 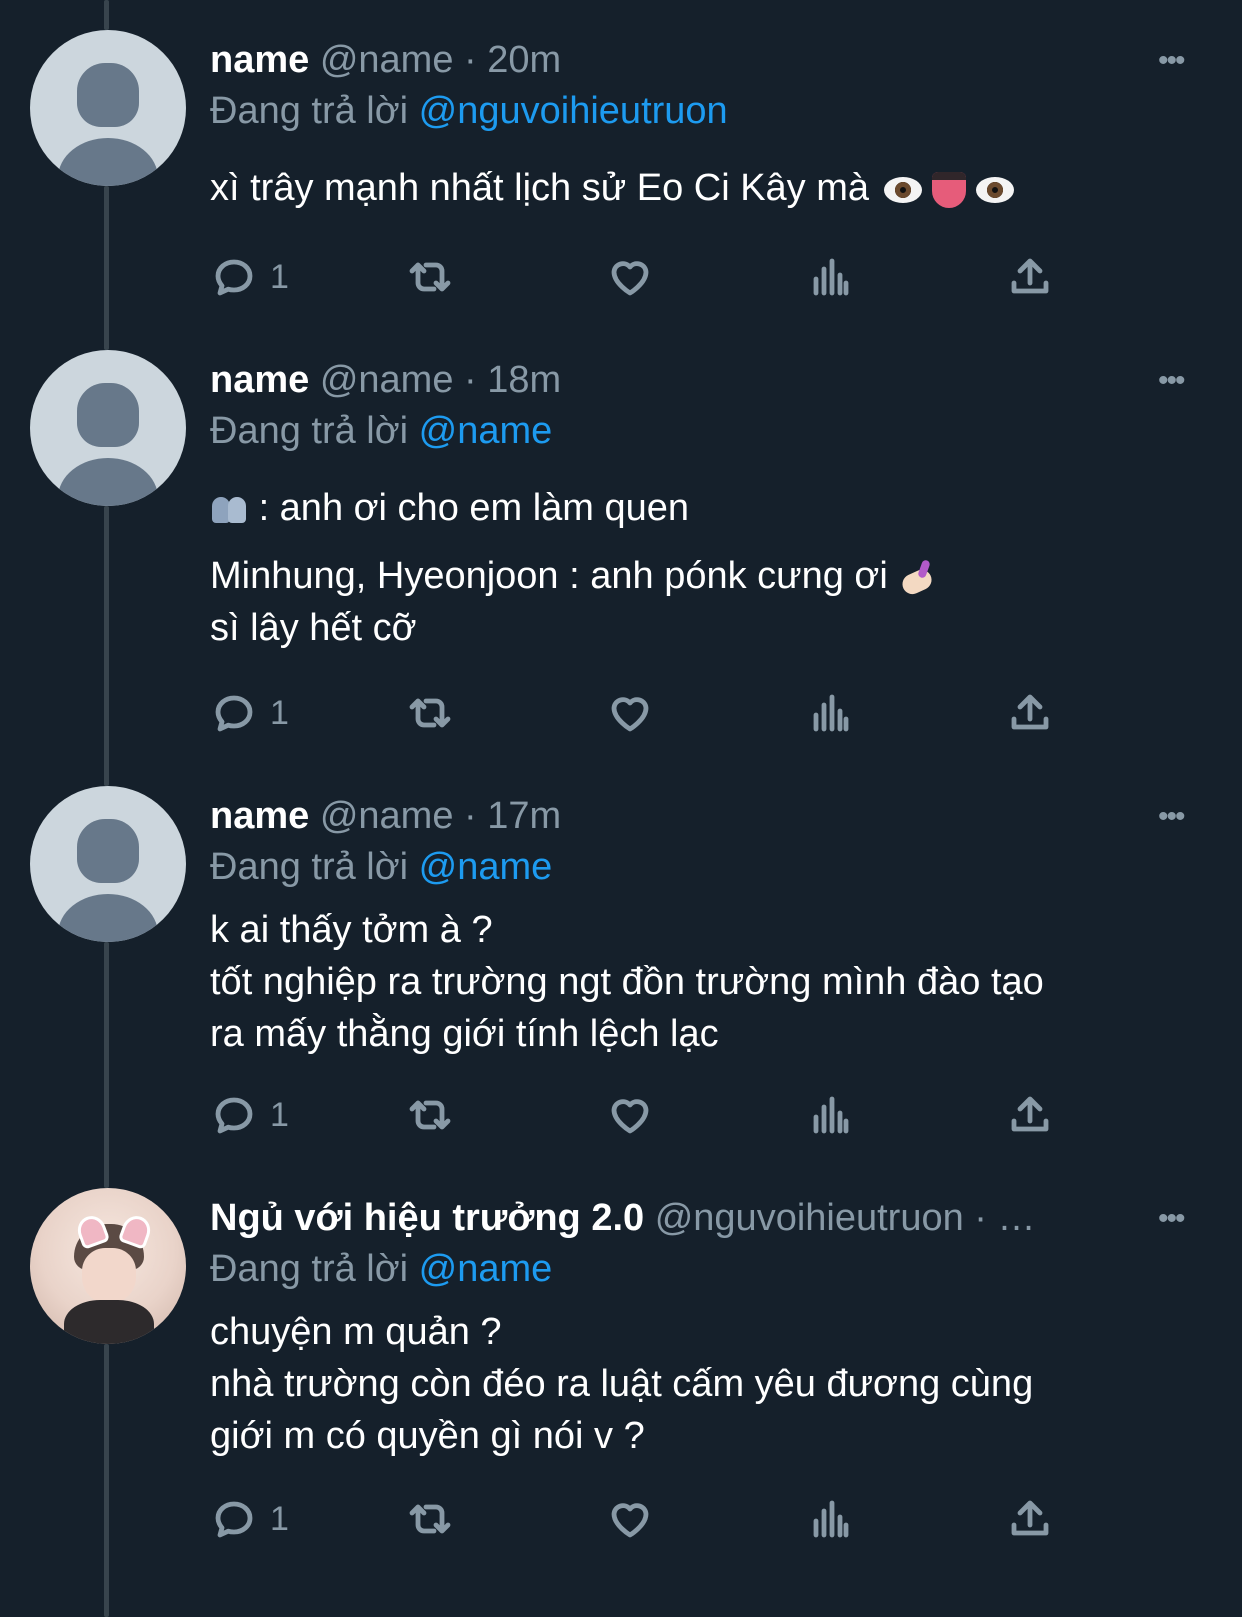 What do you see at coordinates (918, 578) in the screenshot?
I see `nail-polish-emoji` at bounding box center [918, 578].